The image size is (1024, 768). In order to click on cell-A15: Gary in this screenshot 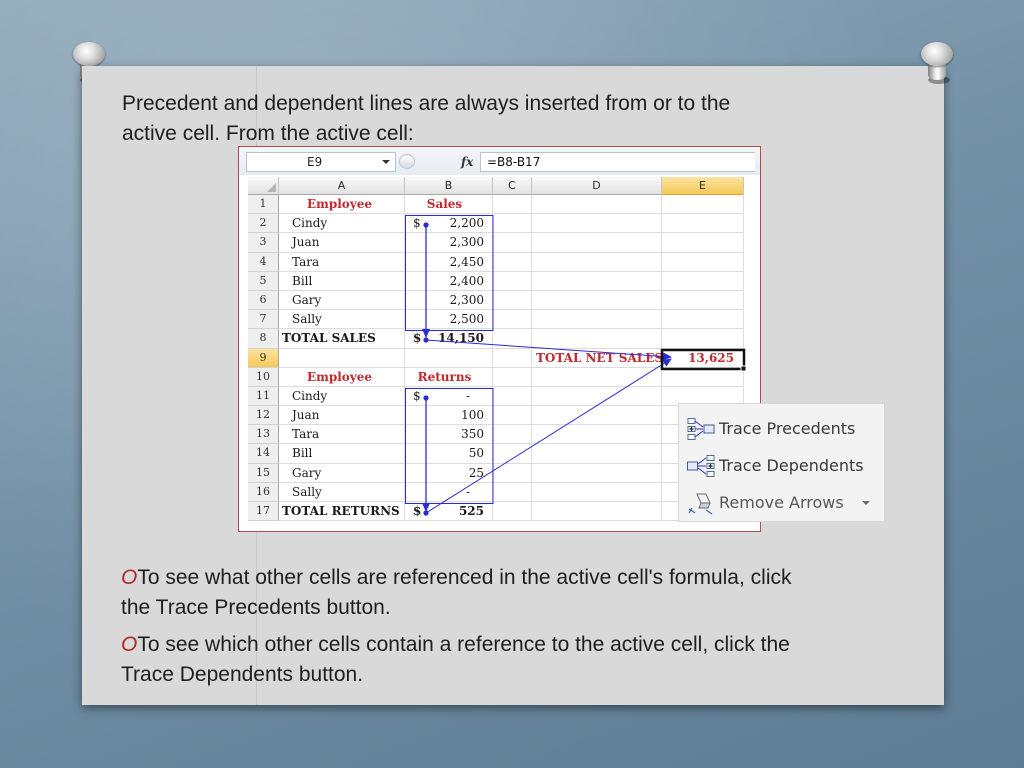, I will do `click(342, 473)`.